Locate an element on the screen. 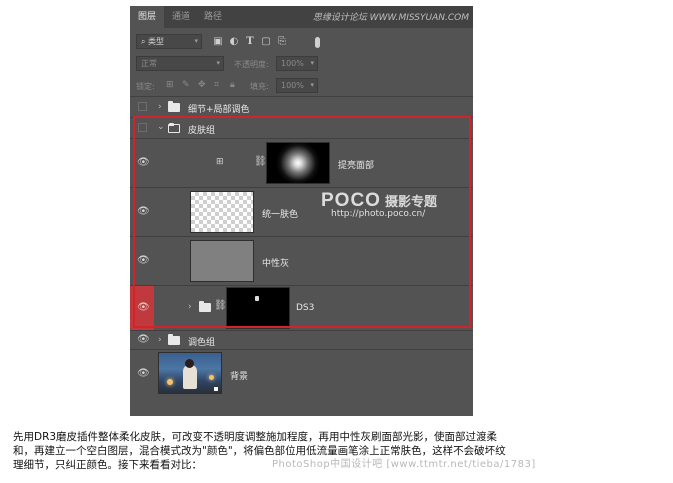 The width and height of the screenshot is (673, 483). layer-thumbnail-photo is located at coordinates (190, 373).